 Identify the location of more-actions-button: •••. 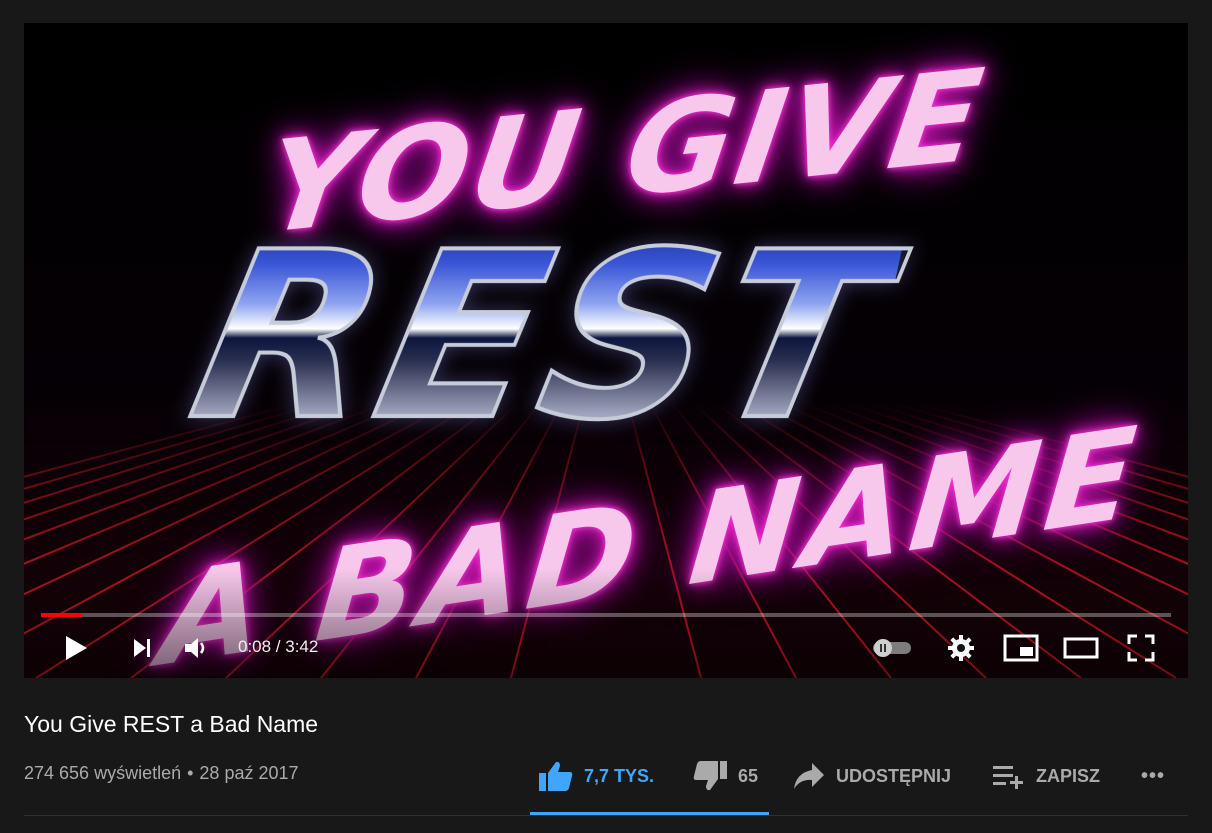
(1153, 776).